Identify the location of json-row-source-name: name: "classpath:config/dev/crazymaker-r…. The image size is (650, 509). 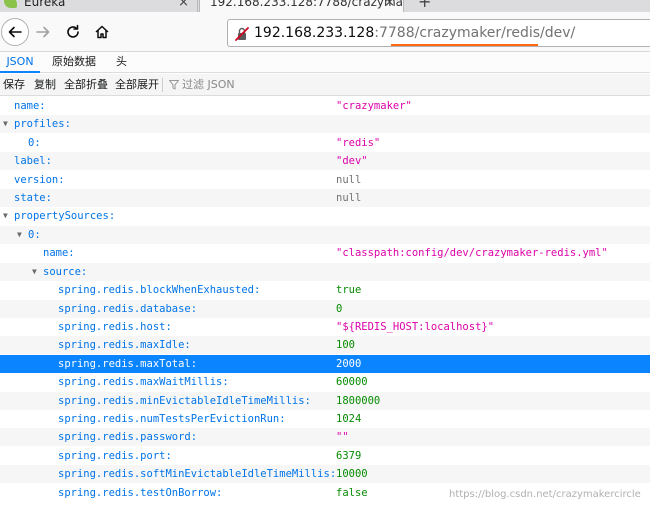
(325, 253).